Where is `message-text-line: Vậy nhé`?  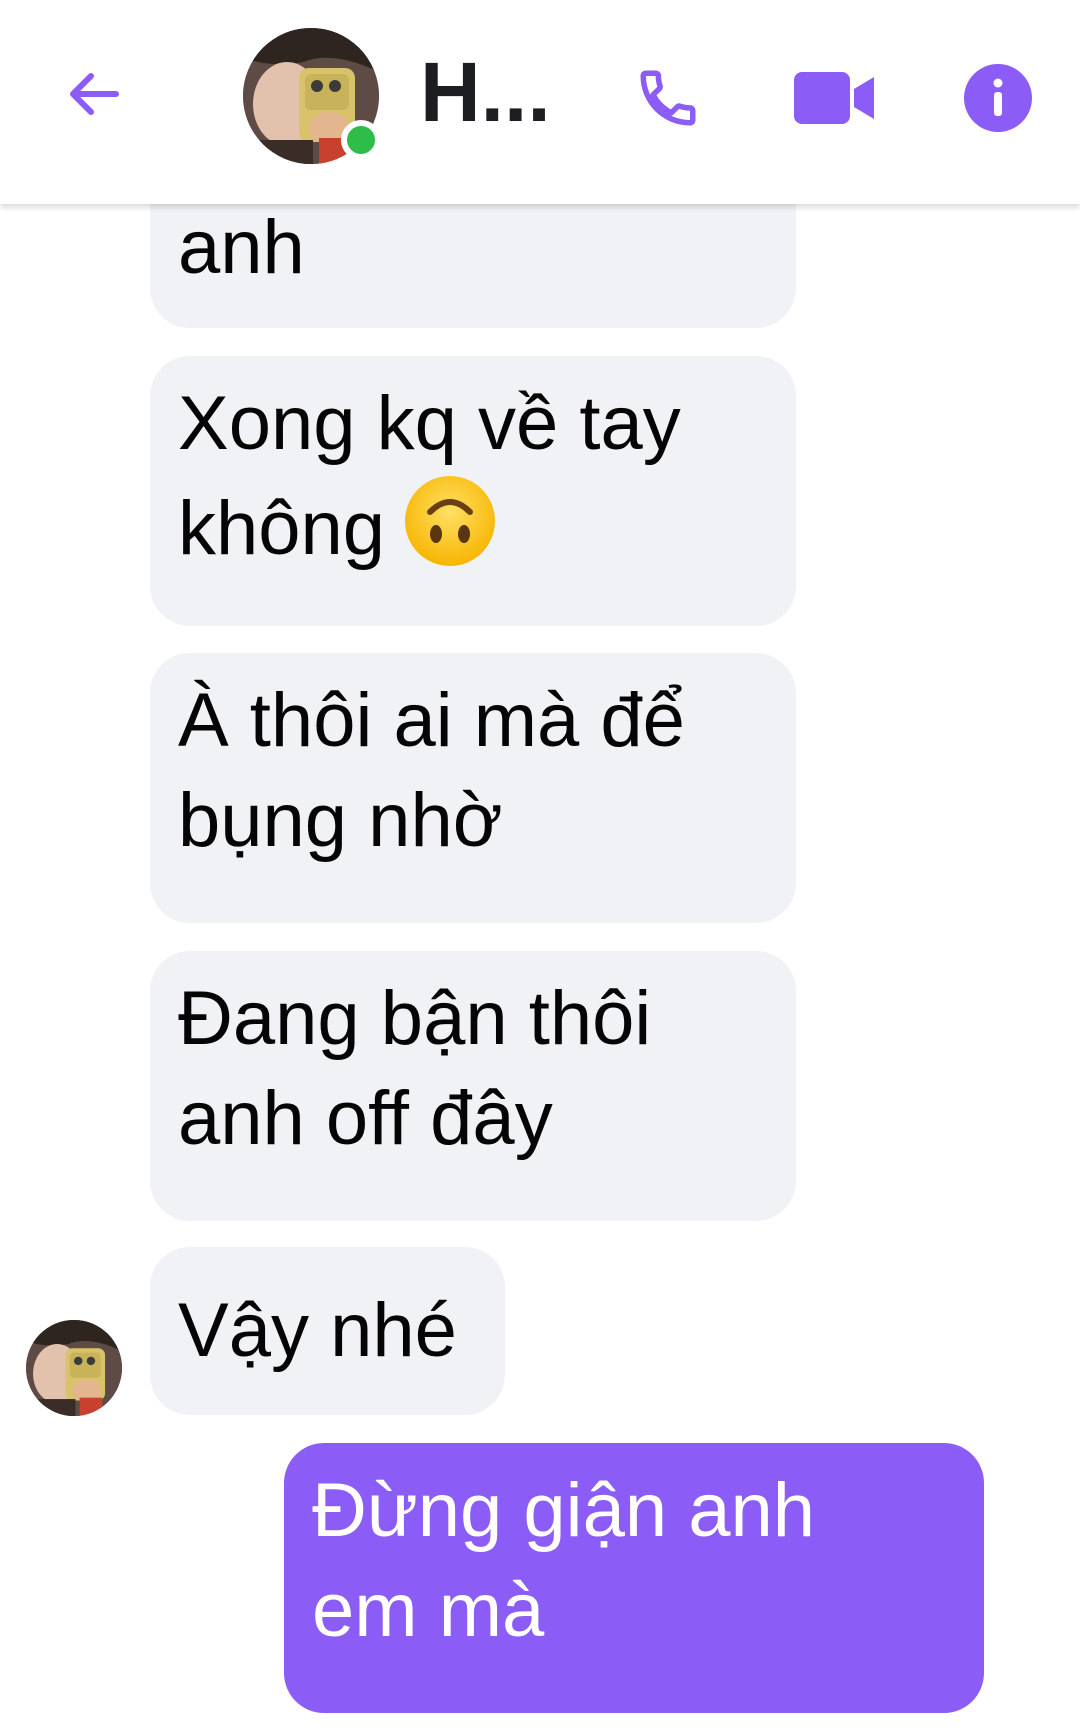
message-text-line: Vậy nhé is located at coordinates (317, 1330).